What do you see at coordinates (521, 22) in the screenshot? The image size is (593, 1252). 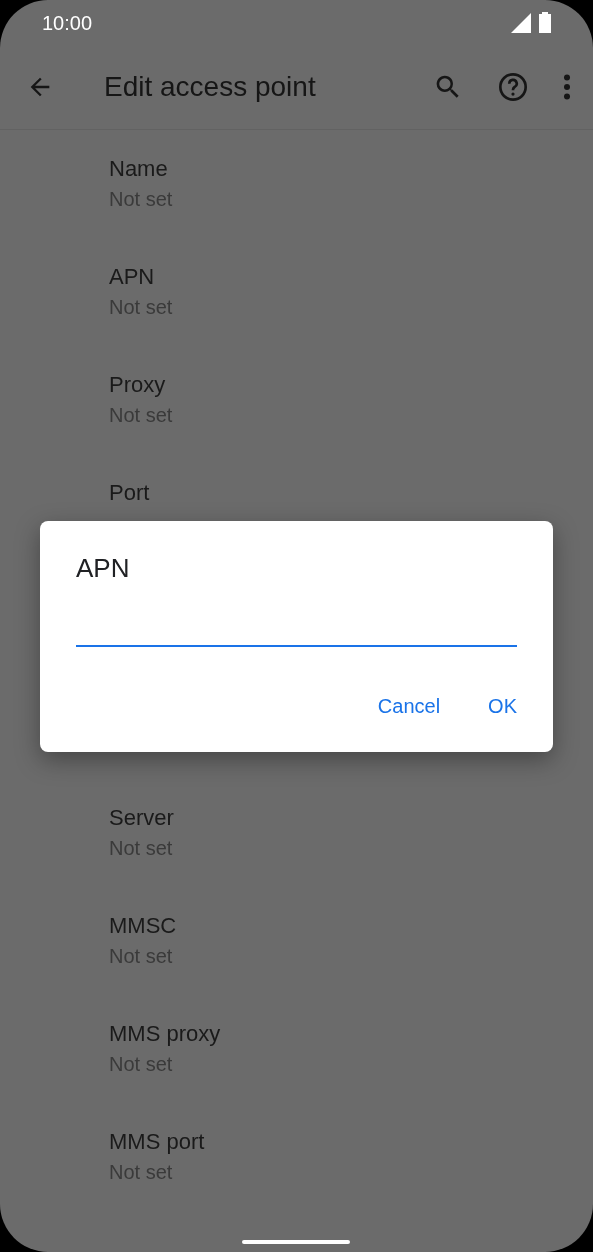 I see `signal-icon` at bounding box center [521, 22].